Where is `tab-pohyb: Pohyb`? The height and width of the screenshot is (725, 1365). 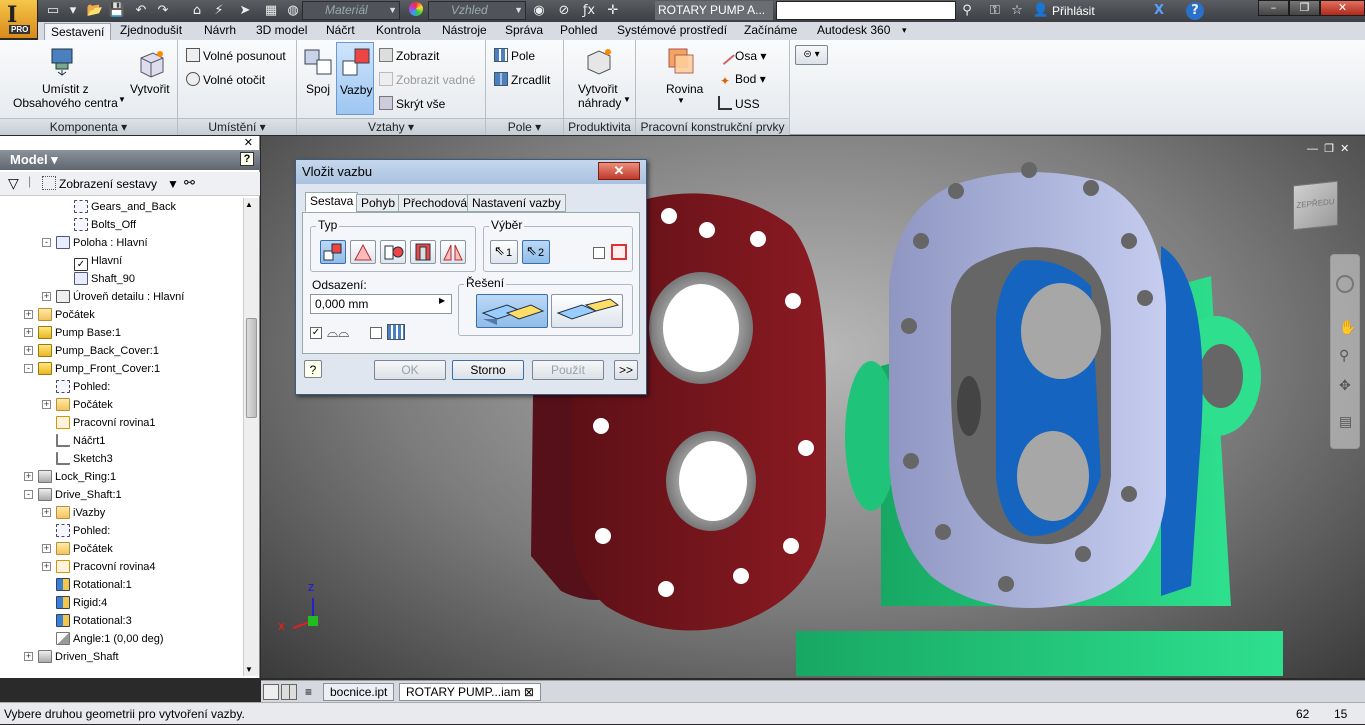 tab-pohyb: Pohyb is located at coordinates (378, 203).